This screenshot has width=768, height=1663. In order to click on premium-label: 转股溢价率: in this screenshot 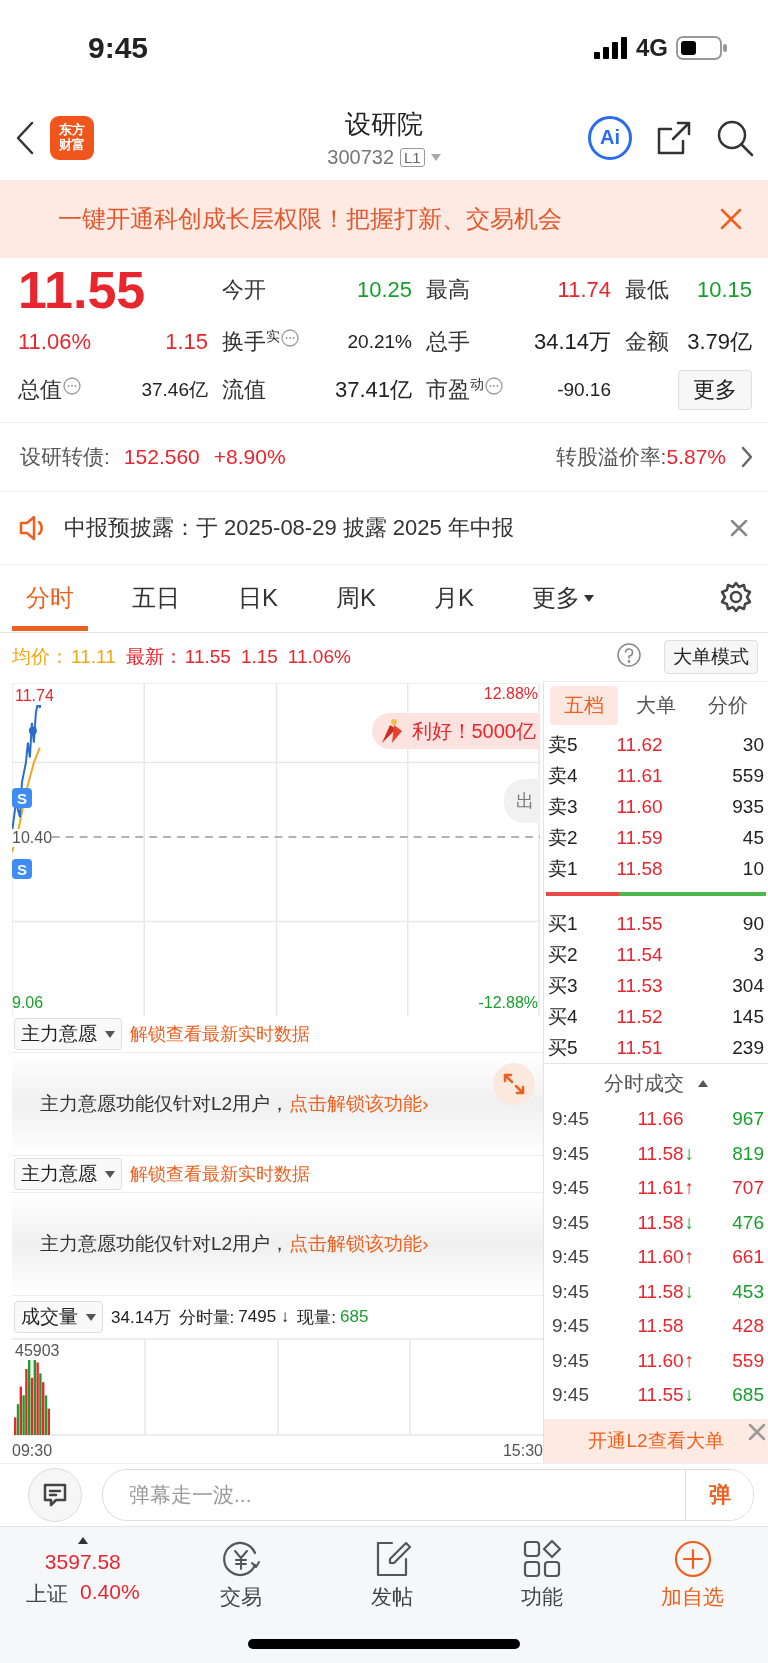, I will do `click(611, 457)`.